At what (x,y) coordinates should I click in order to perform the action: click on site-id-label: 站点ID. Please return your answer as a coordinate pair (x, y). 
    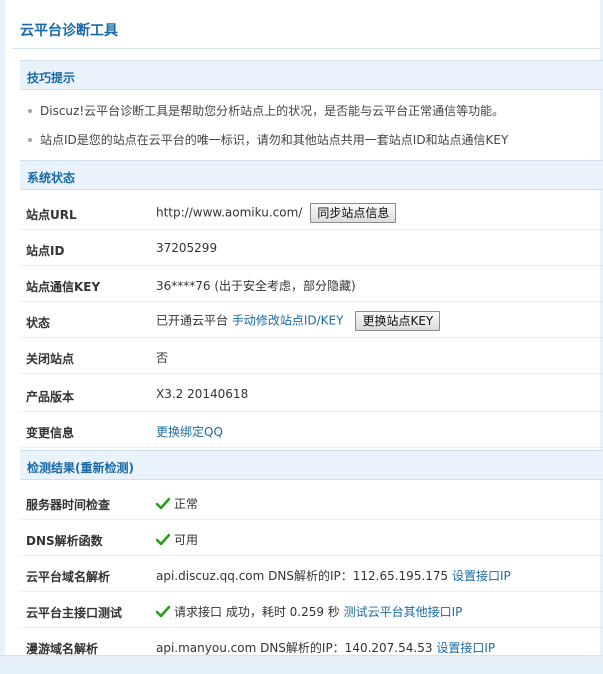
    Looking at the image, I should click on (45, 251).